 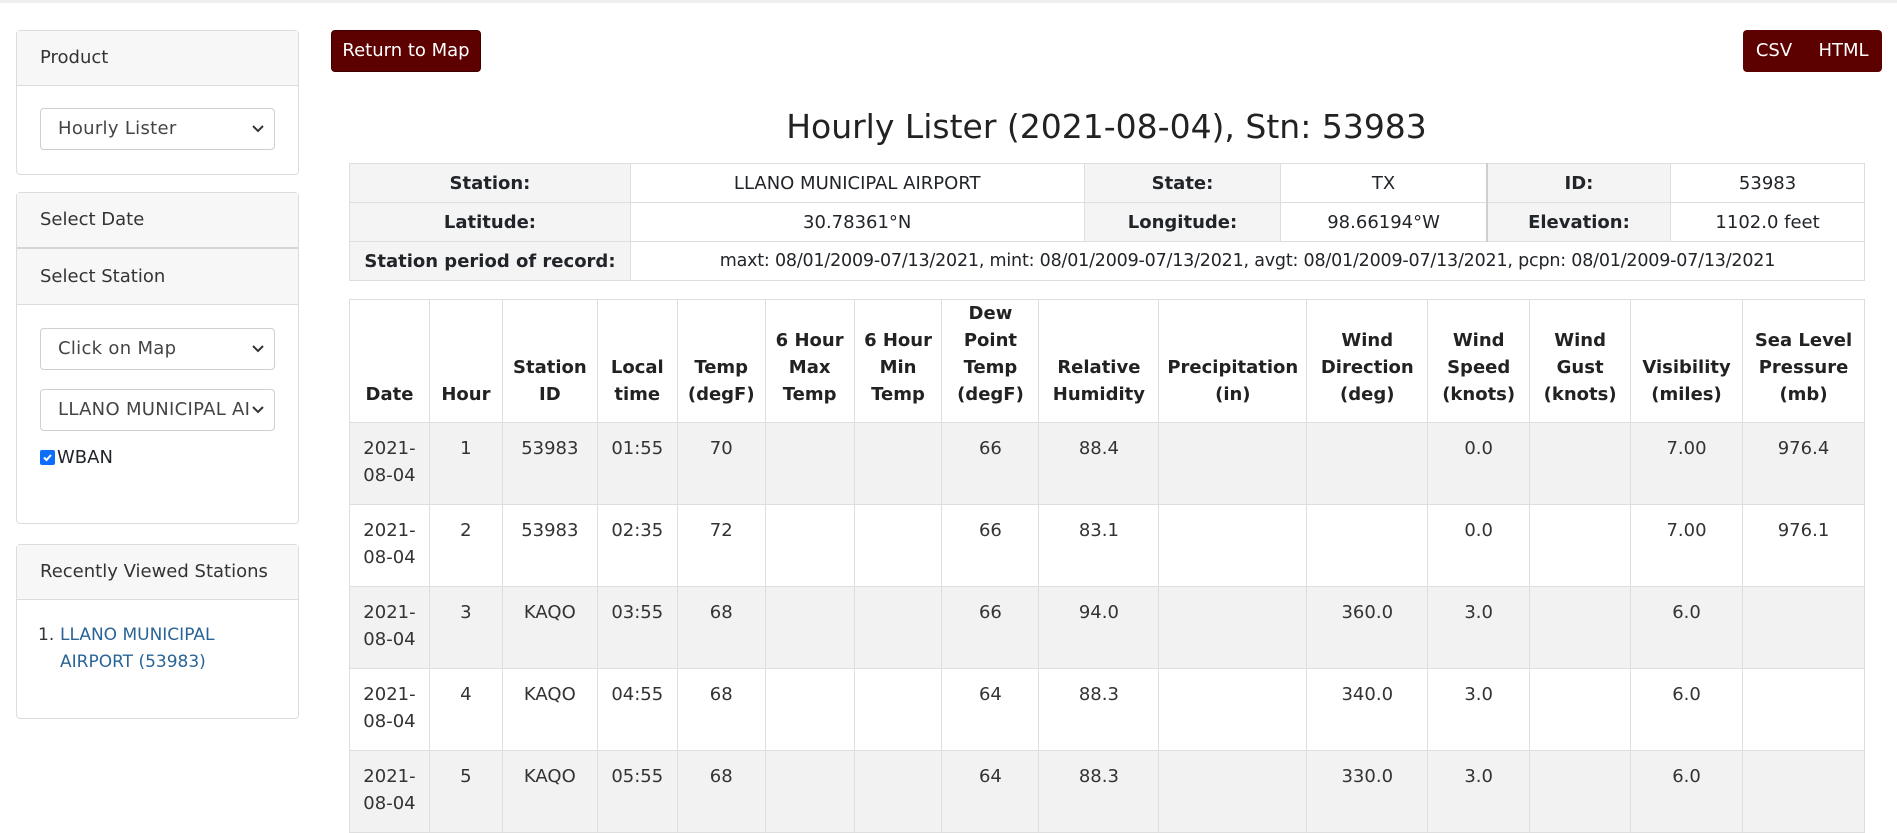 What do you see at coordinates (1774, 51) in the screenshot?
I see `csv-button: CSV` at bounding box center [1774, 51].